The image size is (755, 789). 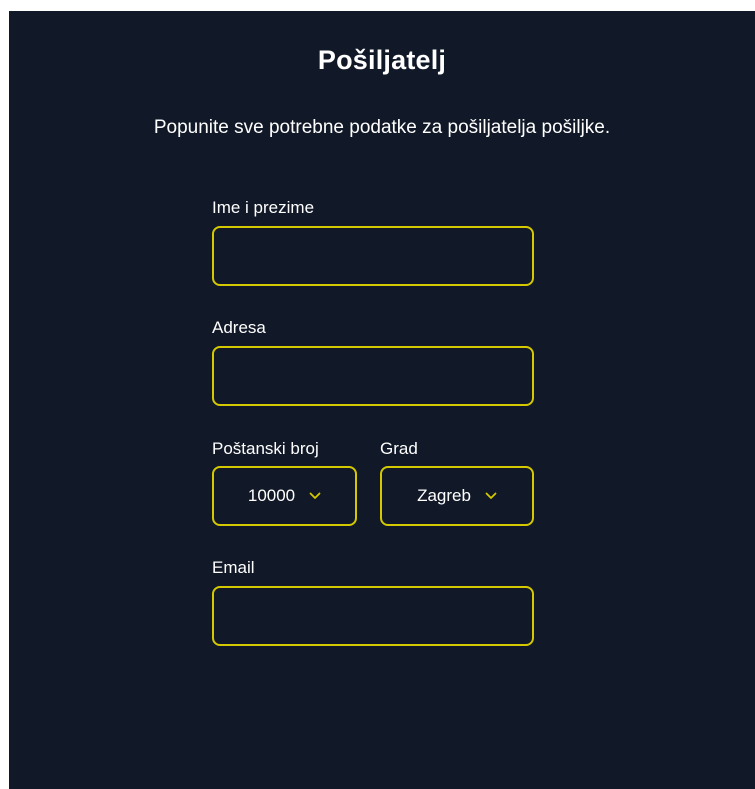 I want to click on city-select: Zagreb, so click(x=457, y=496).